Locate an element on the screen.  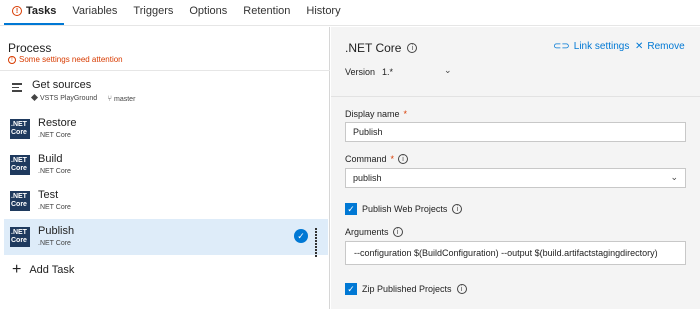
arguments-label: Arguments i is located at coordinates (374, 232).